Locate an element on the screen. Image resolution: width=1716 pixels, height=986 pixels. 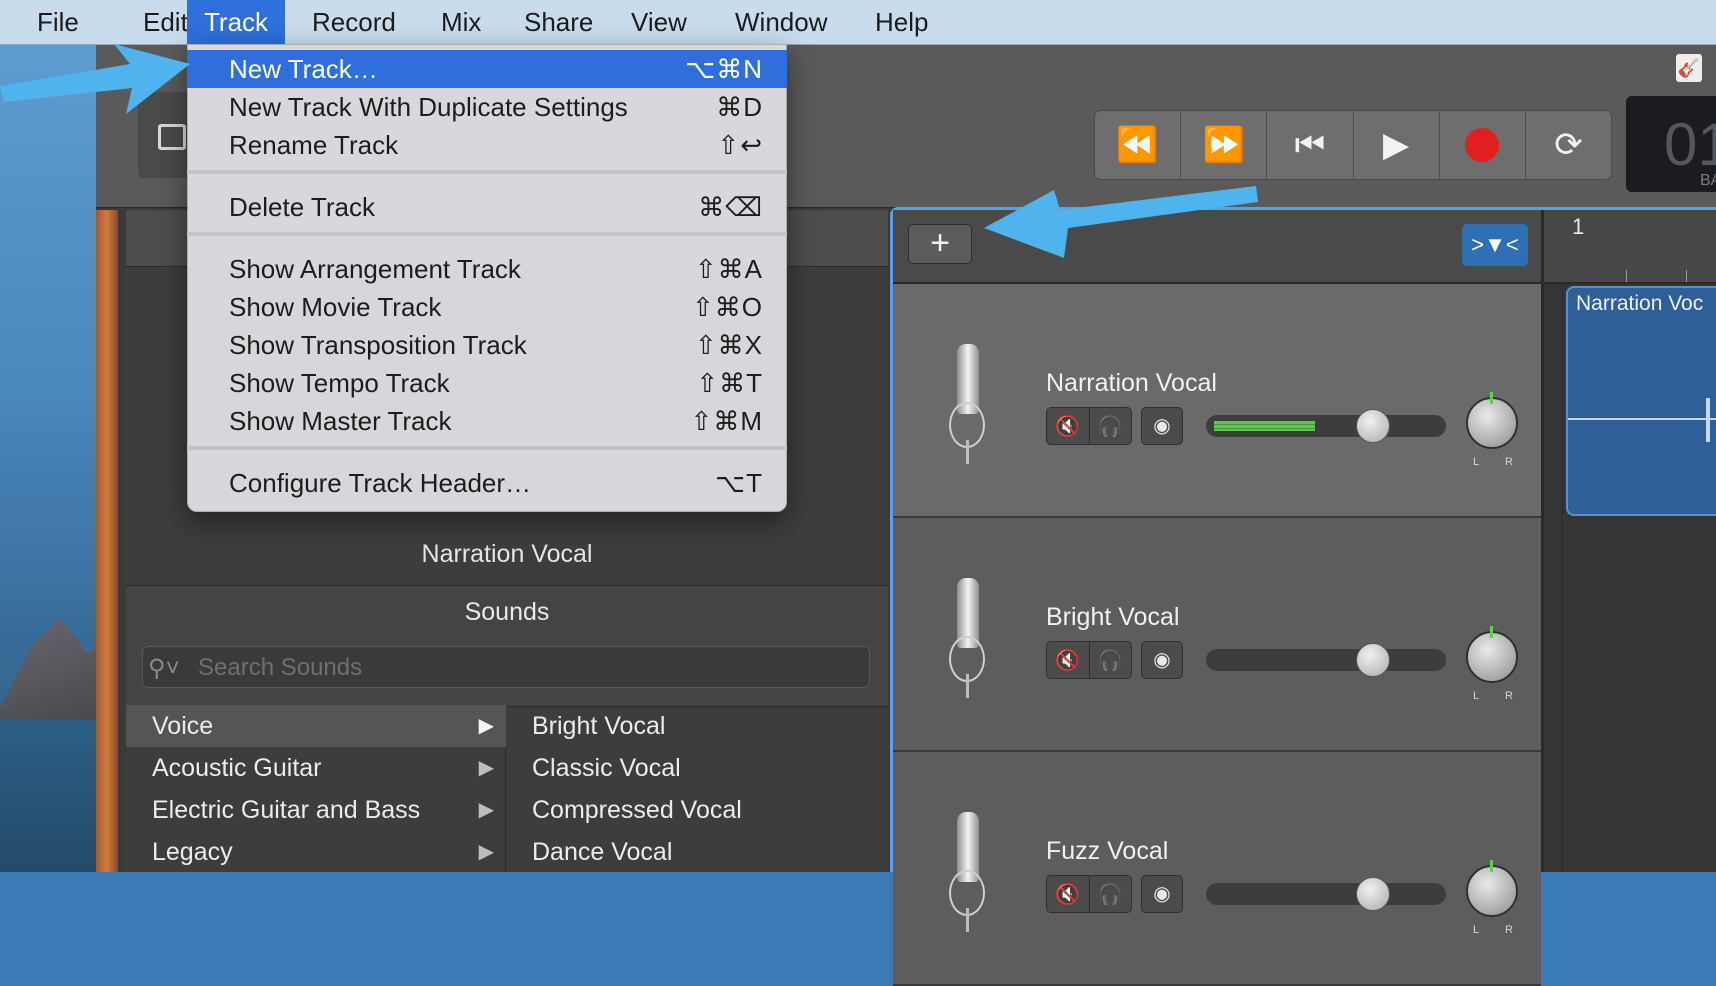
rewind-button: ⏪ is located at coordinates (1138, 145).